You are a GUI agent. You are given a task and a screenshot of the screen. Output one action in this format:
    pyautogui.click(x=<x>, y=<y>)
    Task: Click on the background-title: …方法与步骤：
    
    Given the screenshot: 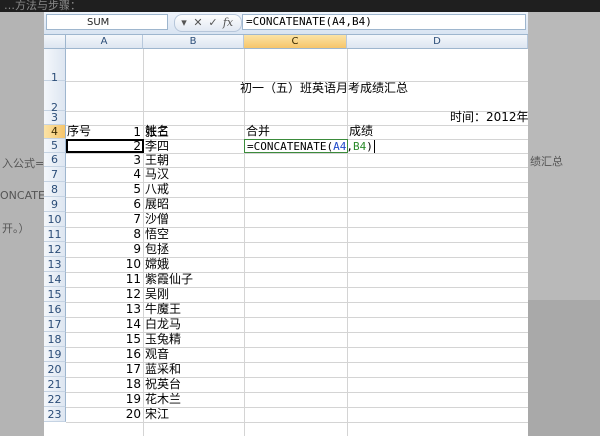 What is the action you would take?
    pyautogui.click(x=42, y=6)
    